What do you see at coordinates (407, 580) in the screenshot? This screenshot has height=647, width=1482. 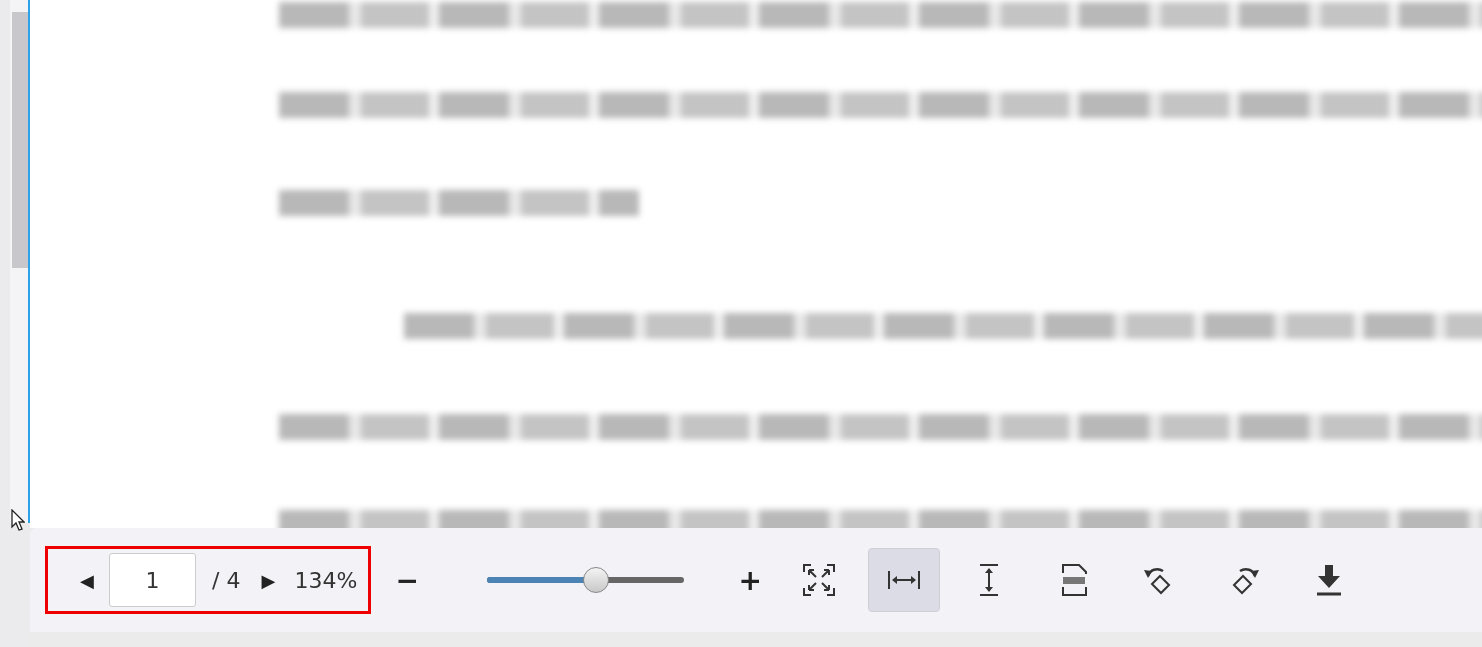 I see `zoom-out-button: −` at bounding box center [407, 580].